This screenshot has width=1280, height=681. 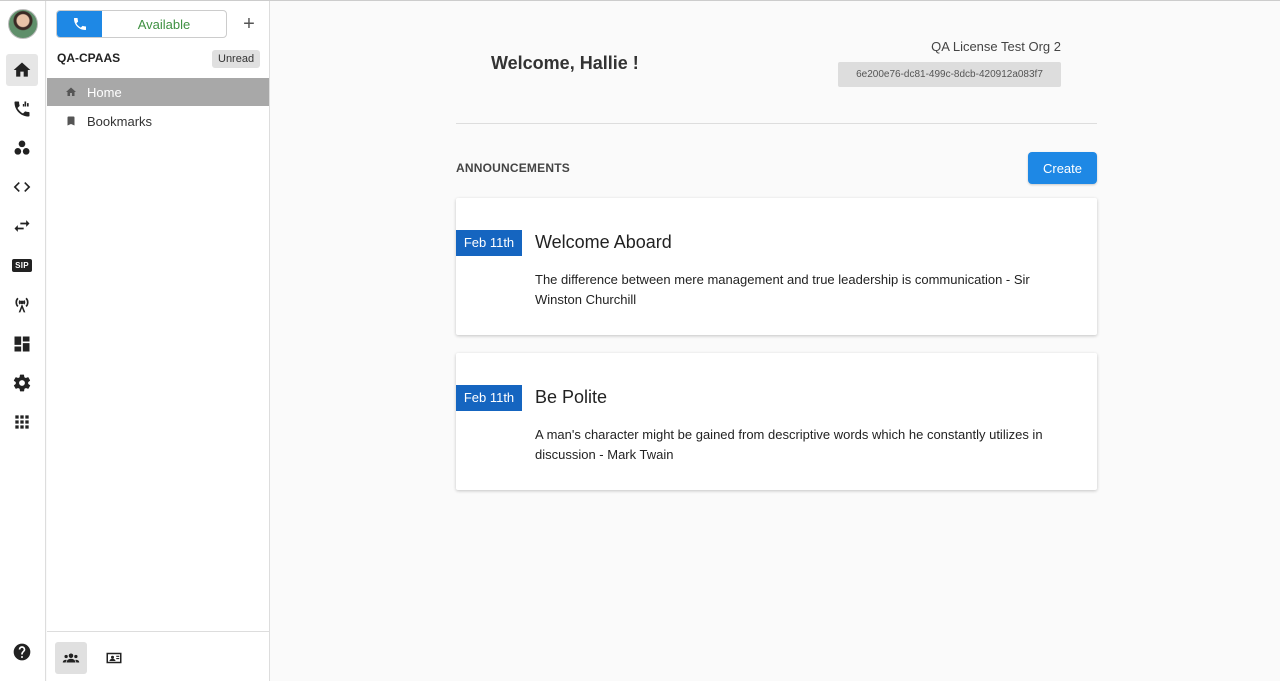 What do you see at coordinates (158, 121) in the screenshot?
I see `sidebar-item-bookmarks: Bookmarks` at bounding box center [158, 121].